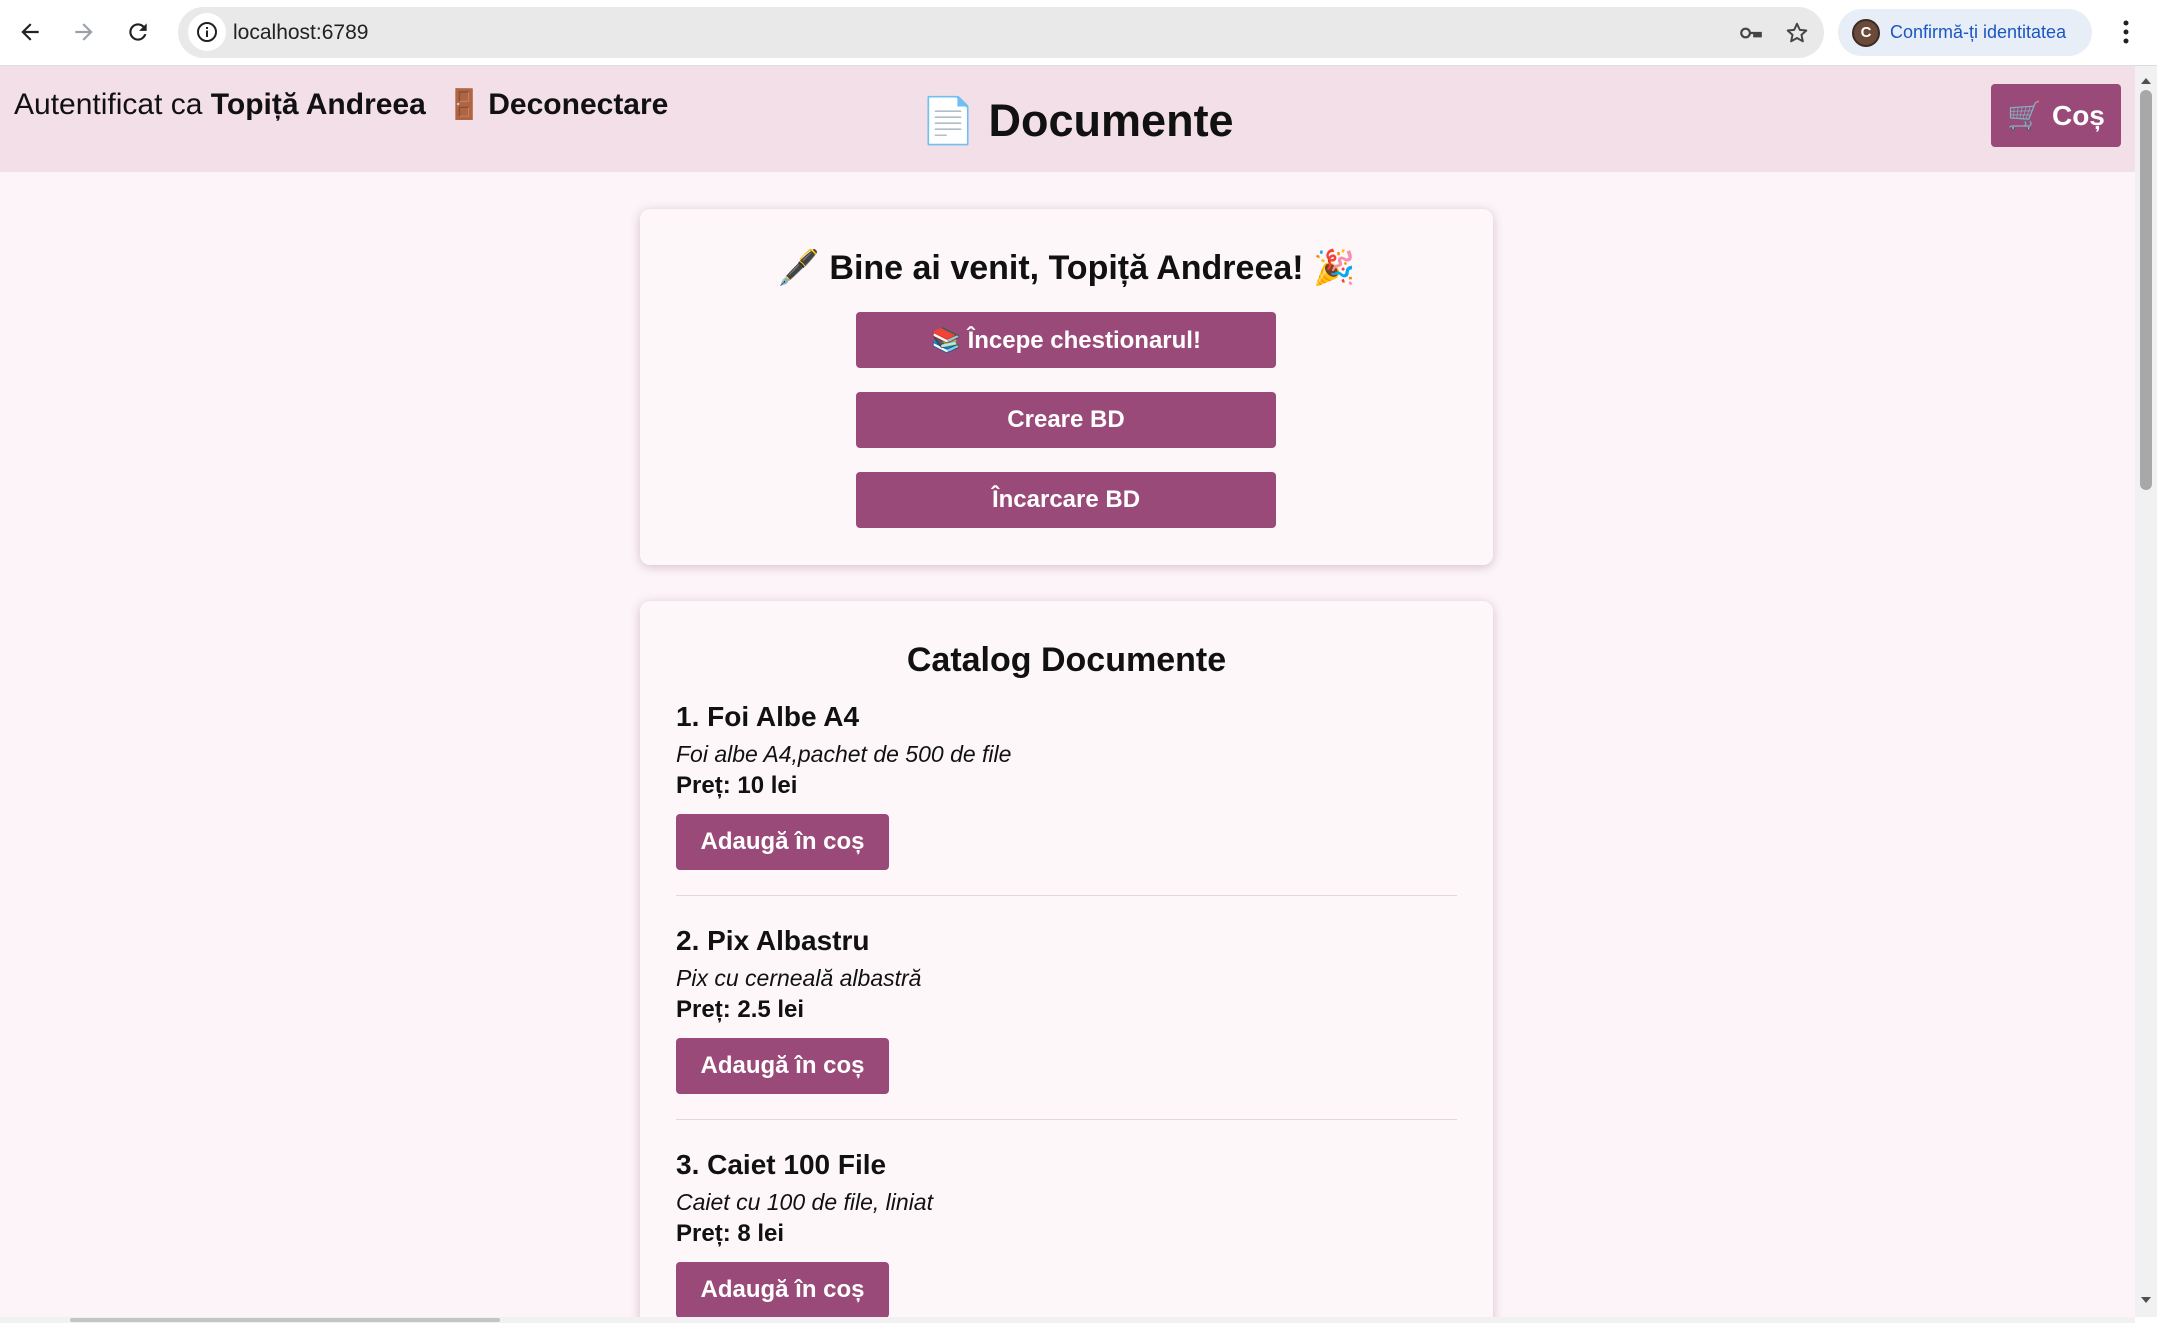 The image size is (2157, 1323). I want to click on catalog-title: Catalog Documente, so click(1066, 660).